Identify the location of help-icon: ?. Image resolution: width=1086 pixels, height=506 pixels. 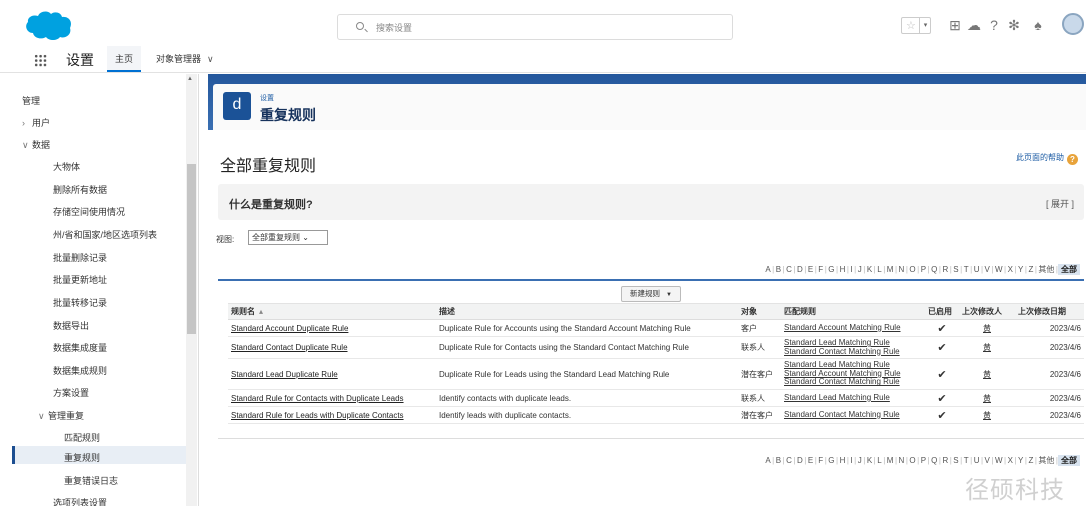
(994, 25).